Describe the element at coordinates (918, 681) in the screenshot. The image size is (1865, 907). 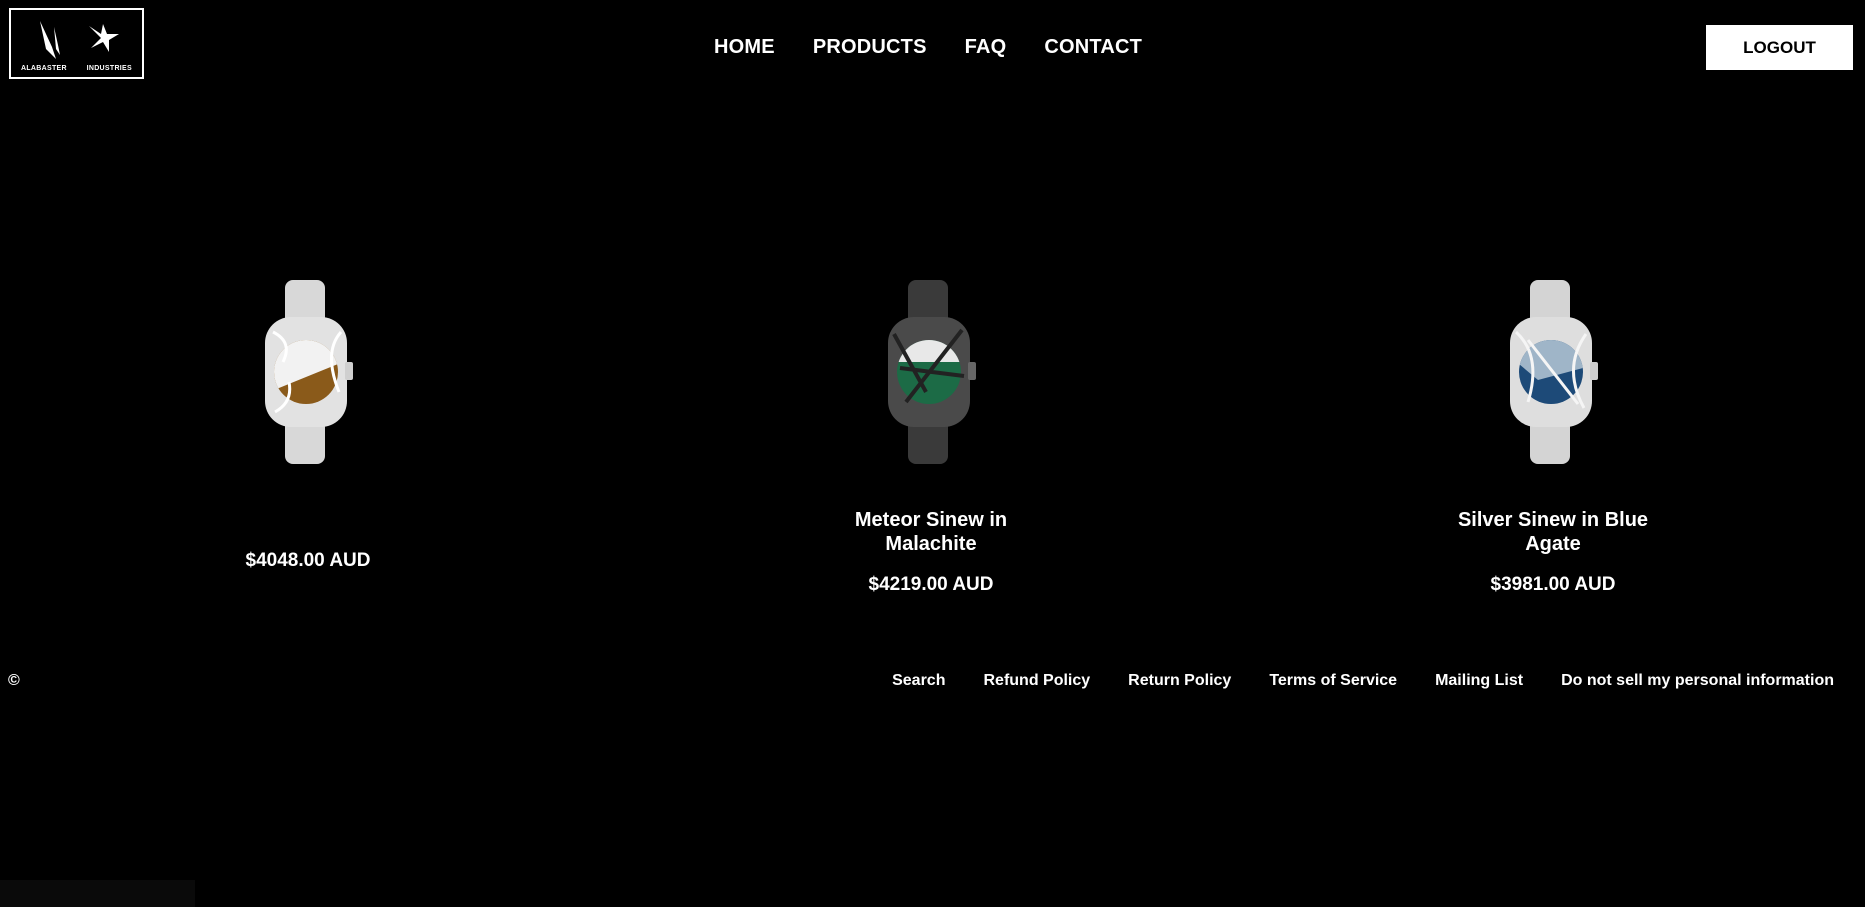
I see `footer-link-search: Search` at that location.